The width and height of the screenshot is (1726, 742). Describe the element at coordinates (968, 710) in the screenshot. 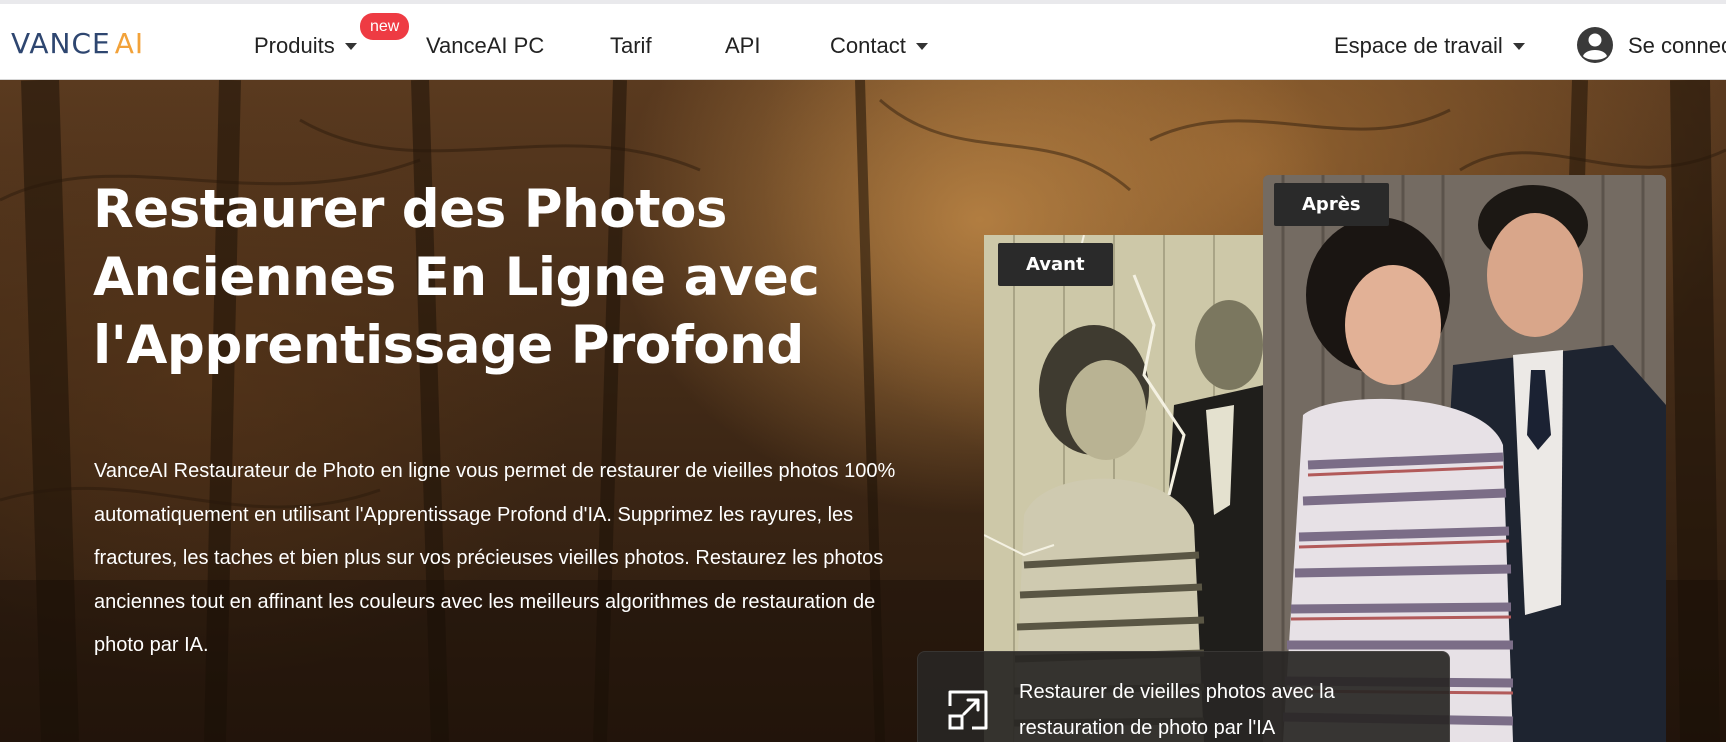

I see `expand-arrow-icon` at that location.